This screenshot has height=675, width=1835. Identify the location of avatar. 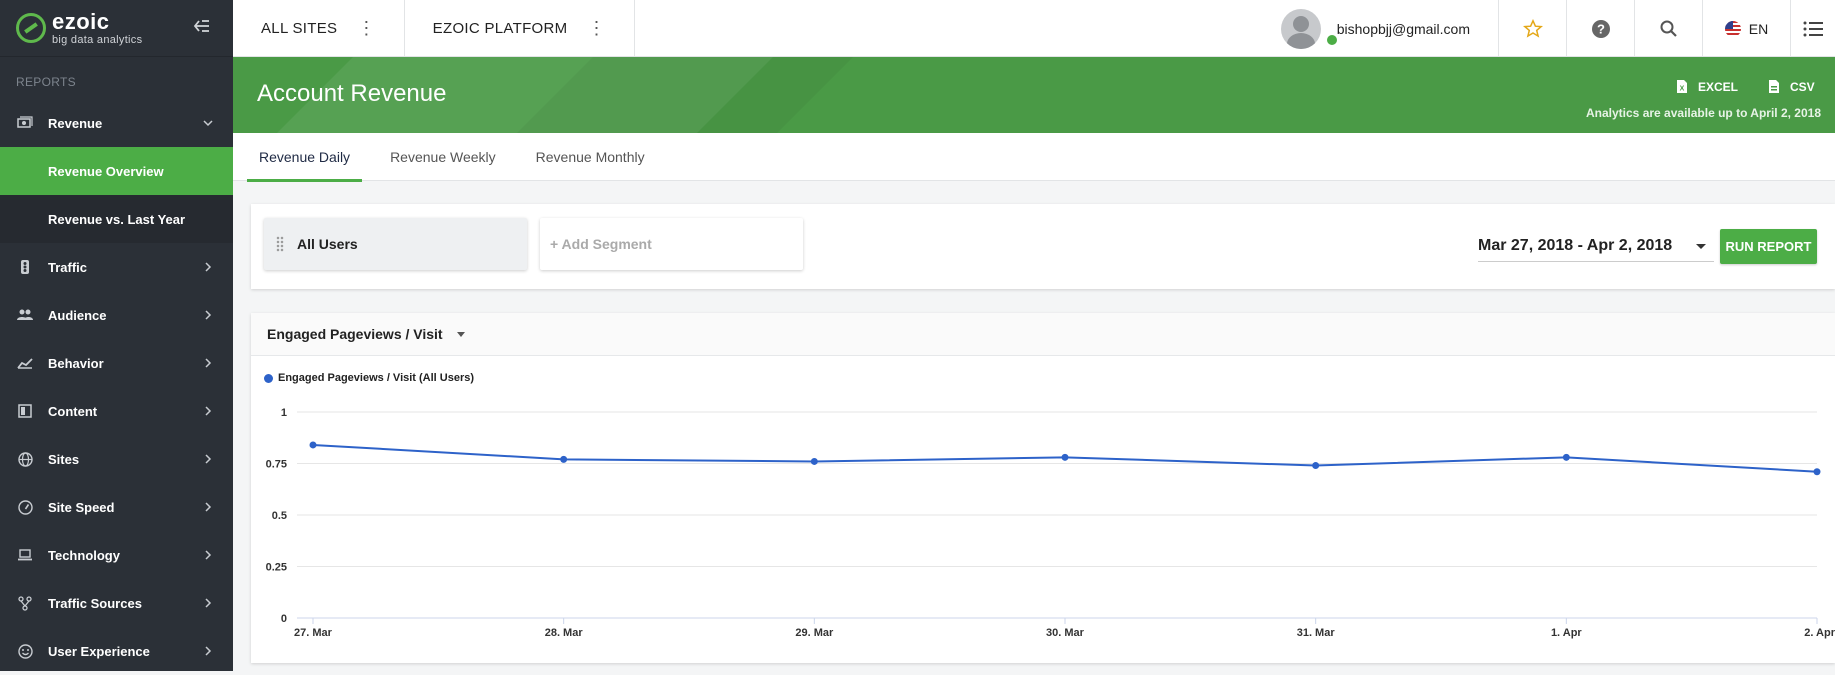
(1300, 28).